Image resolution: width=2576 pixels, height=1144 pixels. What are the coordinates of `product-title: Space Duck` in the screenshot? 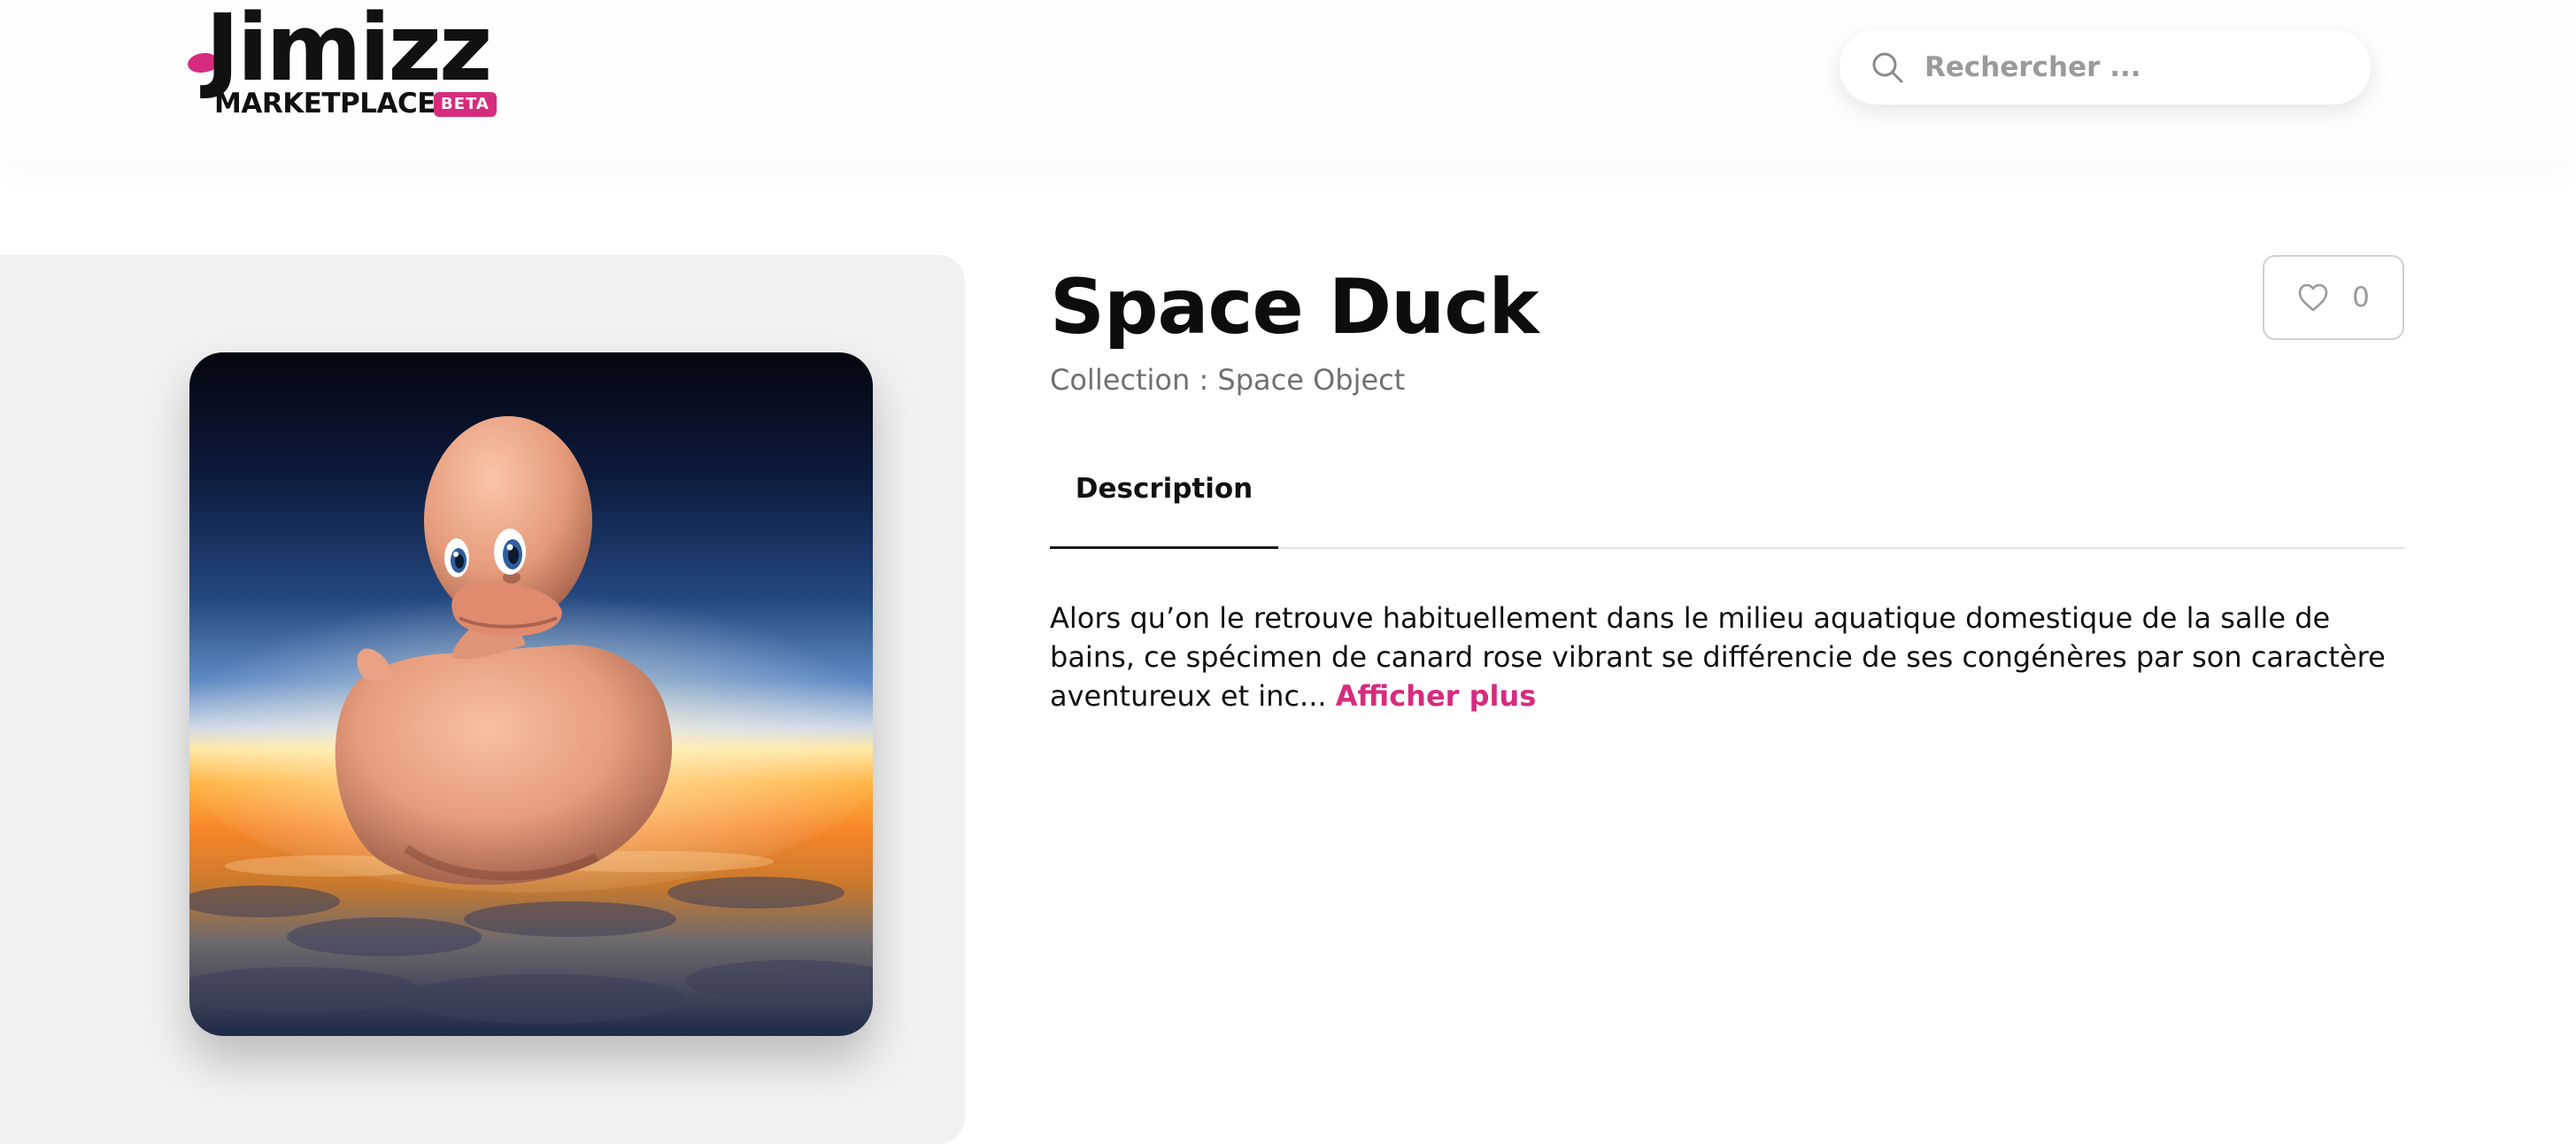 It's located at (1294, 307).